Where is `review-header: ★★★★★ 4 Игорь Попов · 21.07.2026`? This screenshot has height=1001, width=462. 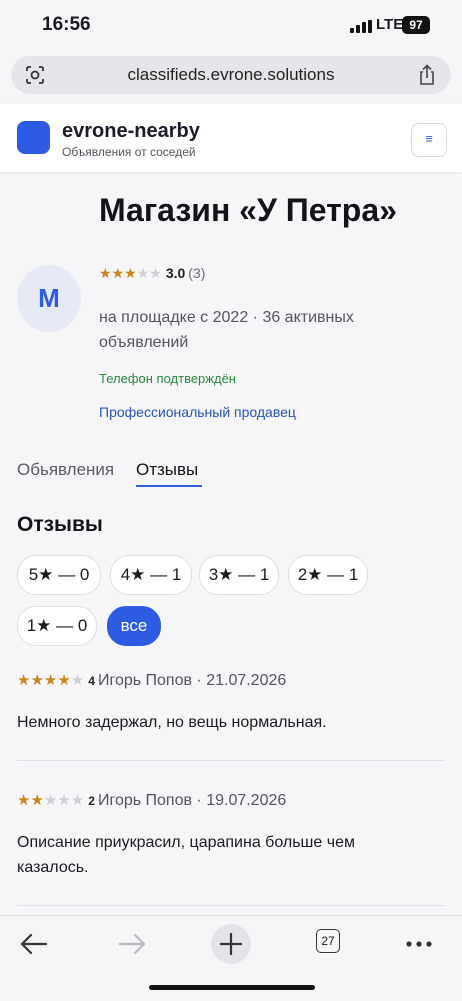 review-header: ★★★★★ 4 Игорь Попов · 21.07.2026 is located at coordinates (151, 680).